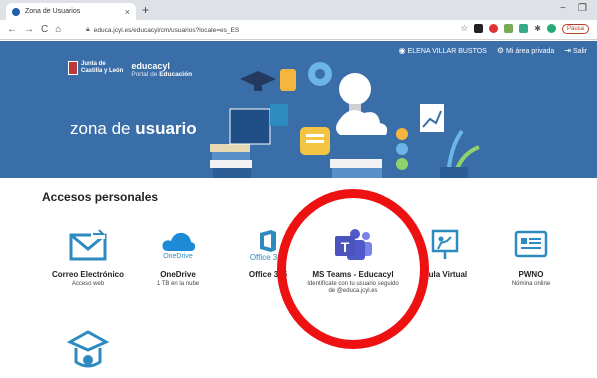  Describe the element at coordinates (178, 256) in the screenshot. I see `onedrive-icon-label: OneDrive` at that location.